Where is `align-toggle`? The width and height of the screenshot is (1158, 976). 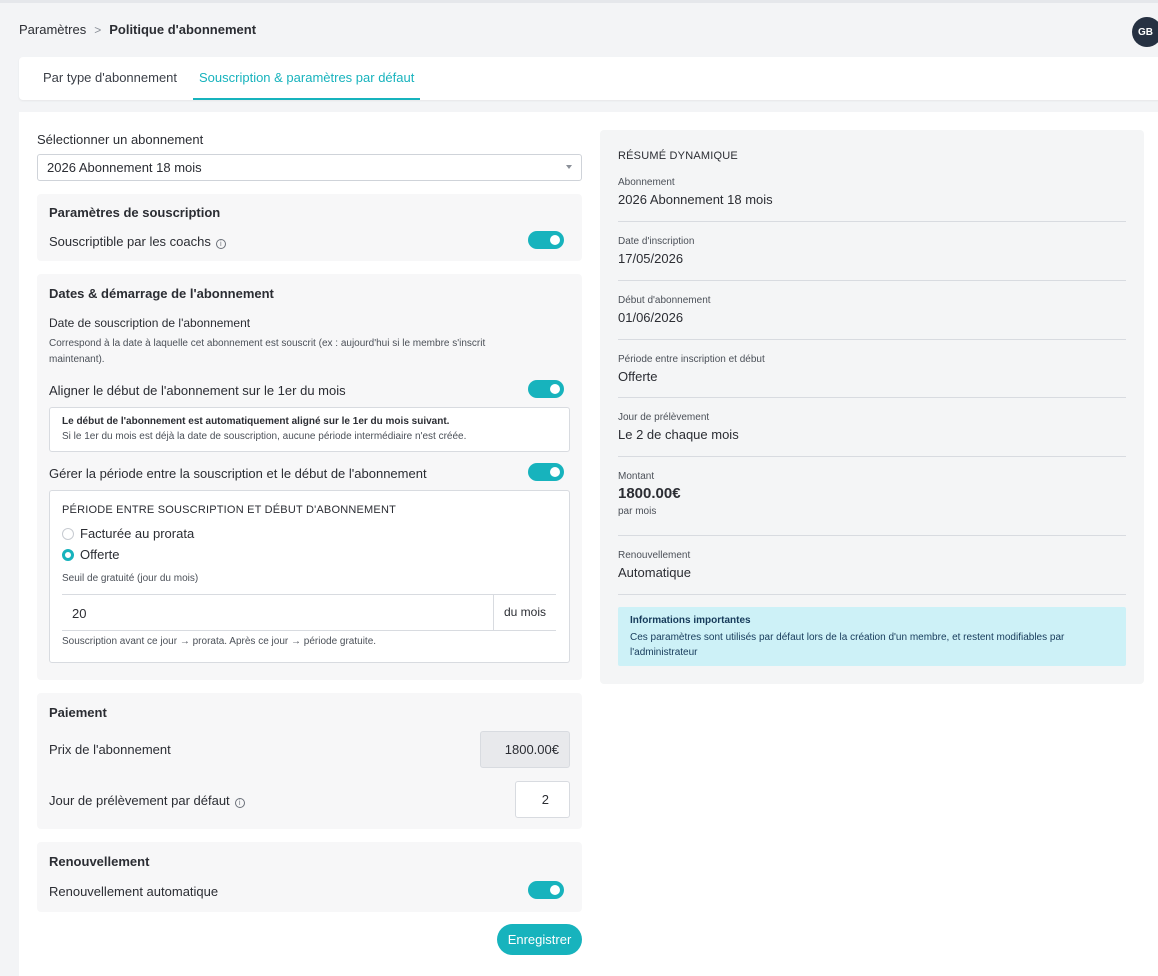
align-toggle is located at coordinates (546, 389).